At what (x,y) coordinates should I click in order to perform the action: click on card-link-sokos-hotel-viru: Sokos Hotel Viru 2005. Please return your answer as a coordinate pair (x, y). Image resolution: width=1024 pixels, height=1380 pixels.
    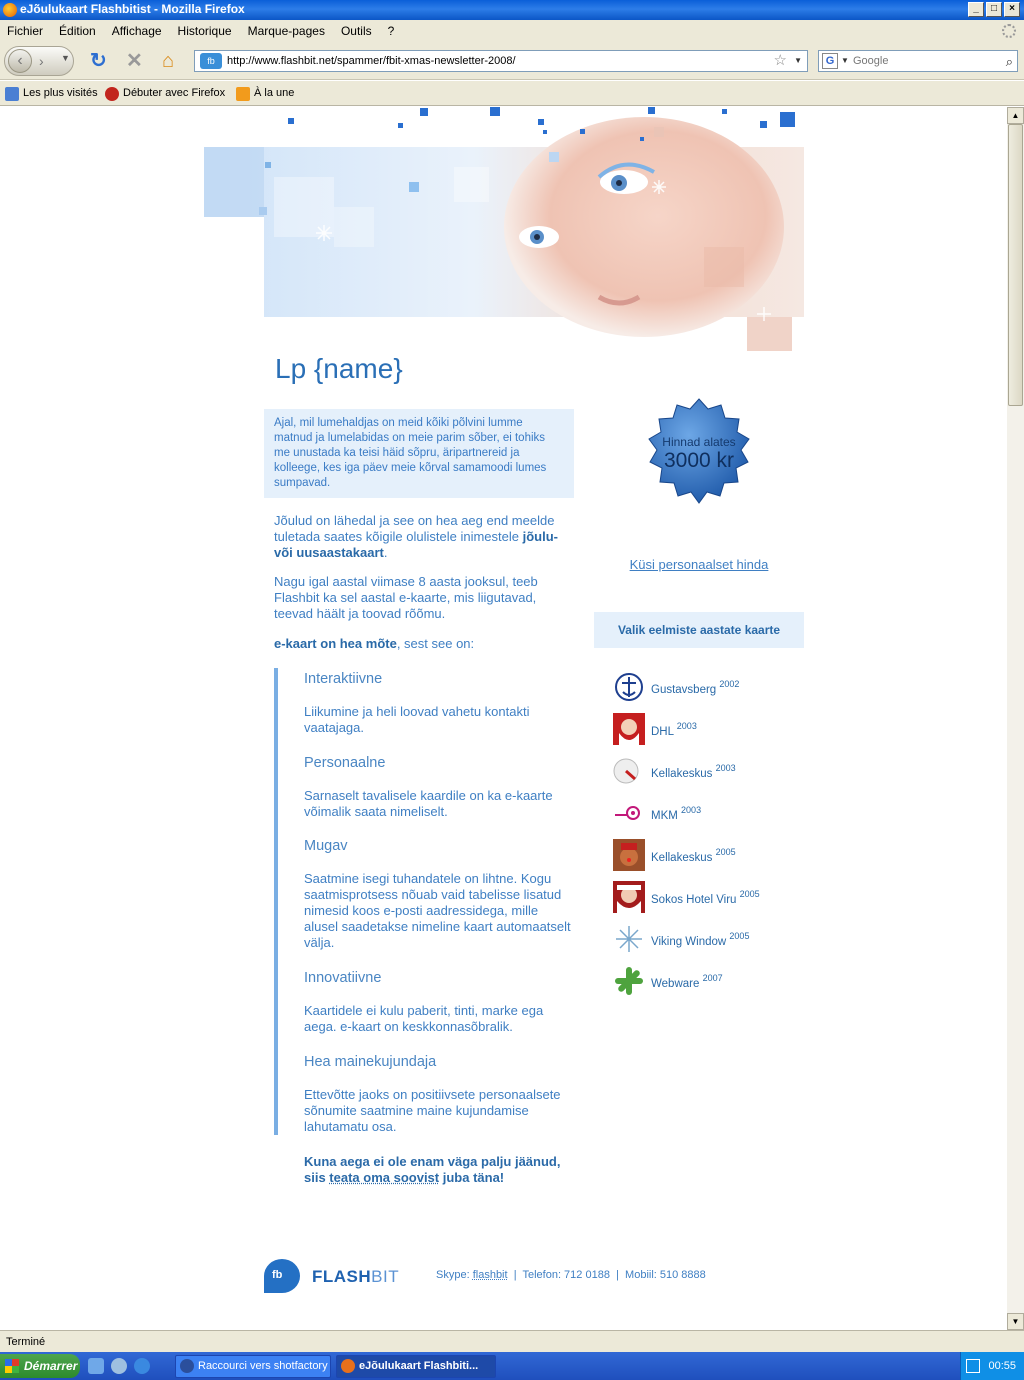
    Looking at the image, I should click on (686, 897).